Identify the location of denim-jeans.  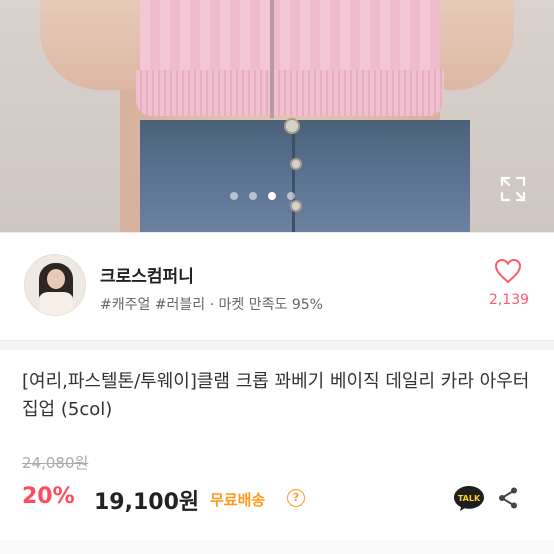
(305, 176).